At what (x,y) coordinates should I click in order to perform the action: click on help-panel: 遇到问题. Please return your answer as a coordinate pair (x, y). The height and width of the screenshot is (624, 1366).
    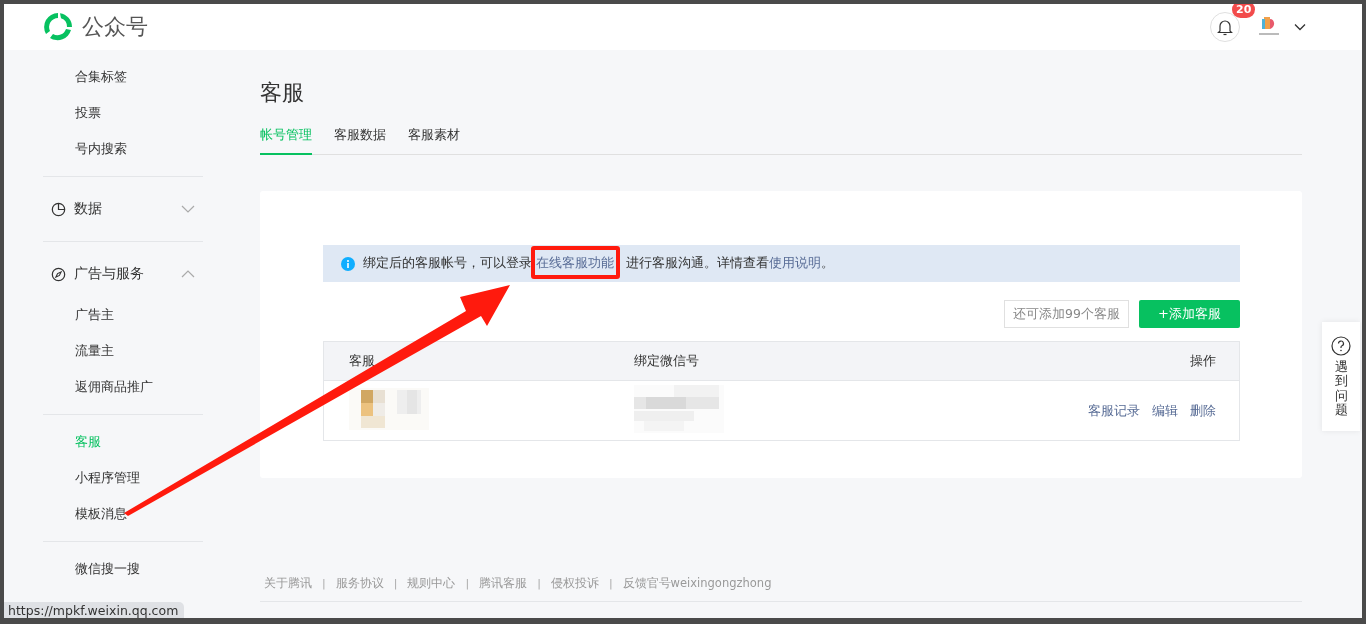
    Looking at the image, I should click on (1341, 377).